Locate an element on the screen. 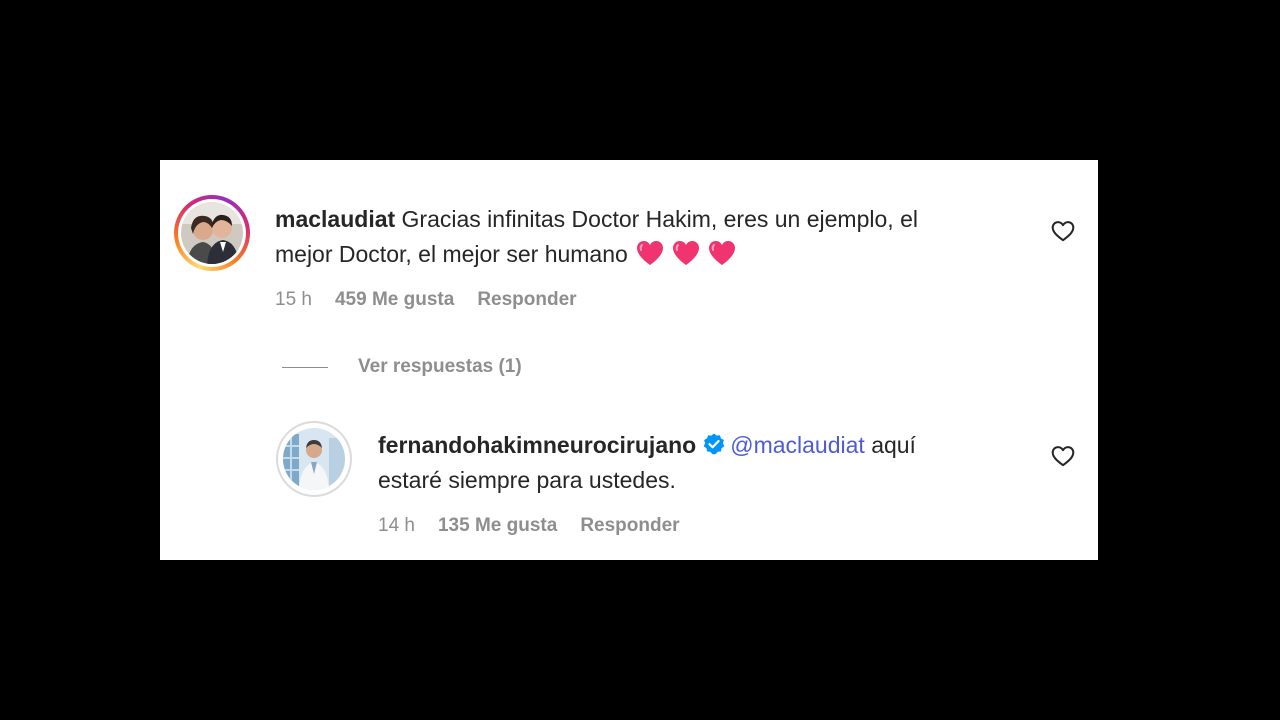 This screenshot has width=1280, height=720. reply-timestamp: 14 h is located at coordinates (396, 526).